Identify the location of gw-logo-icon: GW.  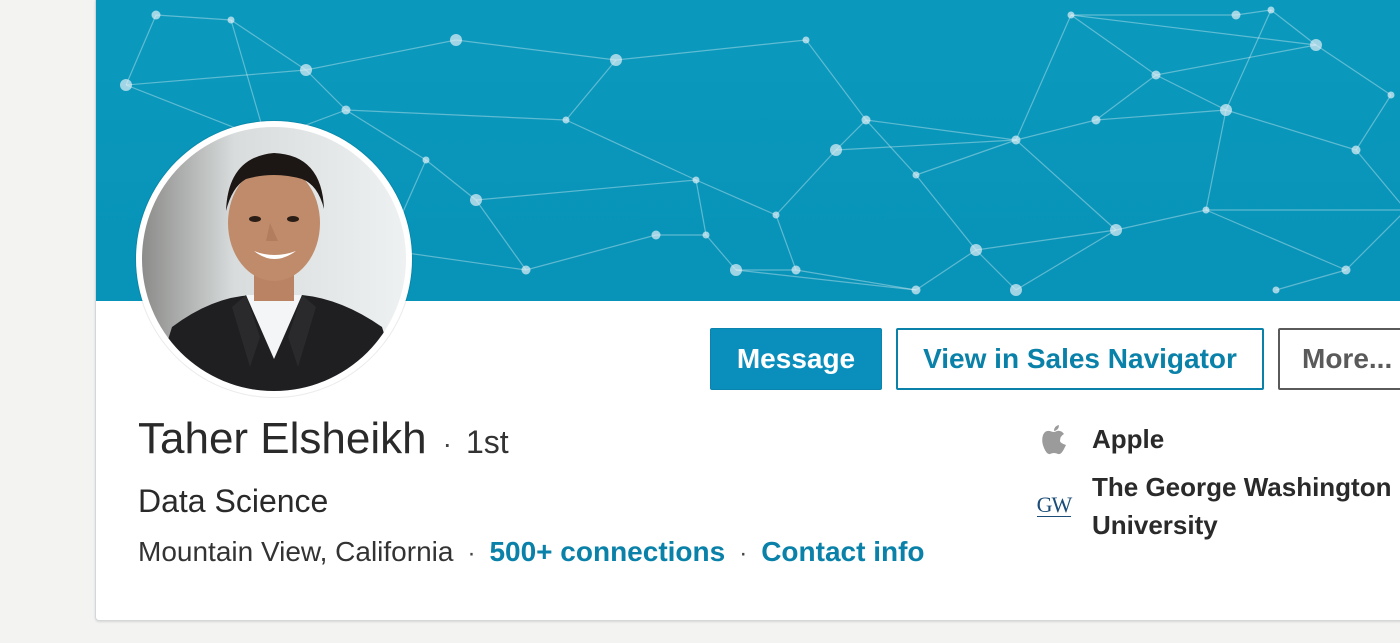
(1054, 505).